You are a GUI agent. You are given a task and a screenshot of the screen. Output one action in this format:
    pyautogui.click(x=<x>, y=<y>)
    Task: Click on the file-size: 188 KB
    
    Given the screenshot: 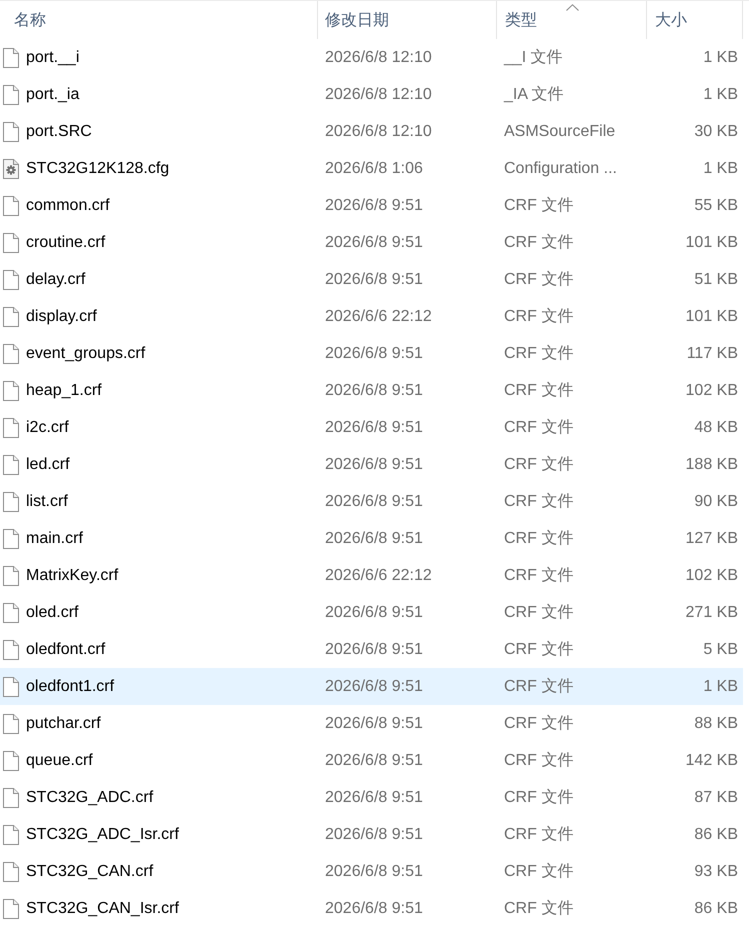 What is the action you would take?
    pyautogui.click(x=712, y=465)
    